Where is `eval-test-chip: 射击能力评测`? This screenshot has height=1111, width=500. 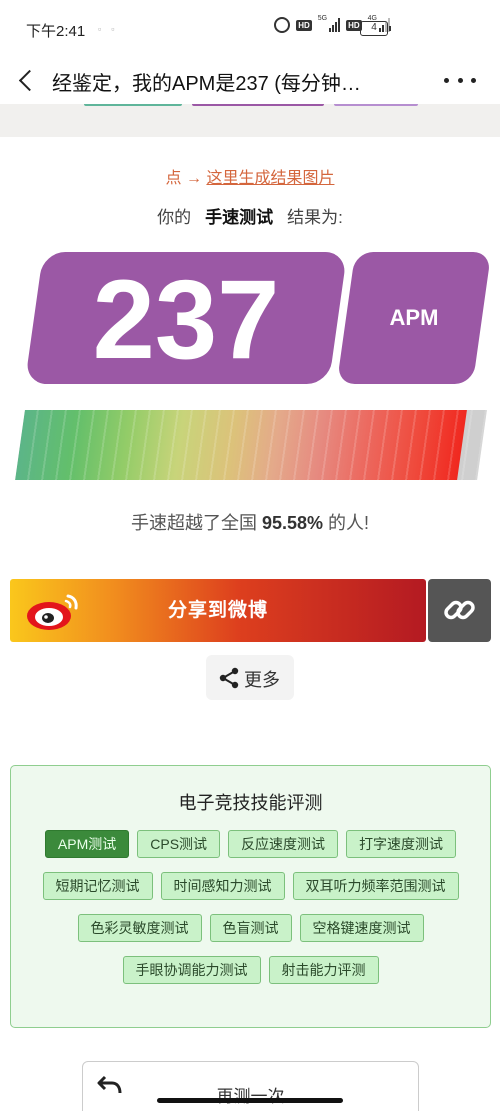
eval-test-chip: 射击能力评测 is located at coordinates (323, 970).